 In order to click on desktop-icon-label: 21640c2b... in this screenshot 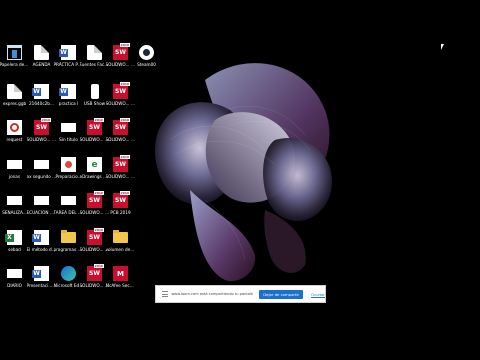, I will do `click(41, 103)`.